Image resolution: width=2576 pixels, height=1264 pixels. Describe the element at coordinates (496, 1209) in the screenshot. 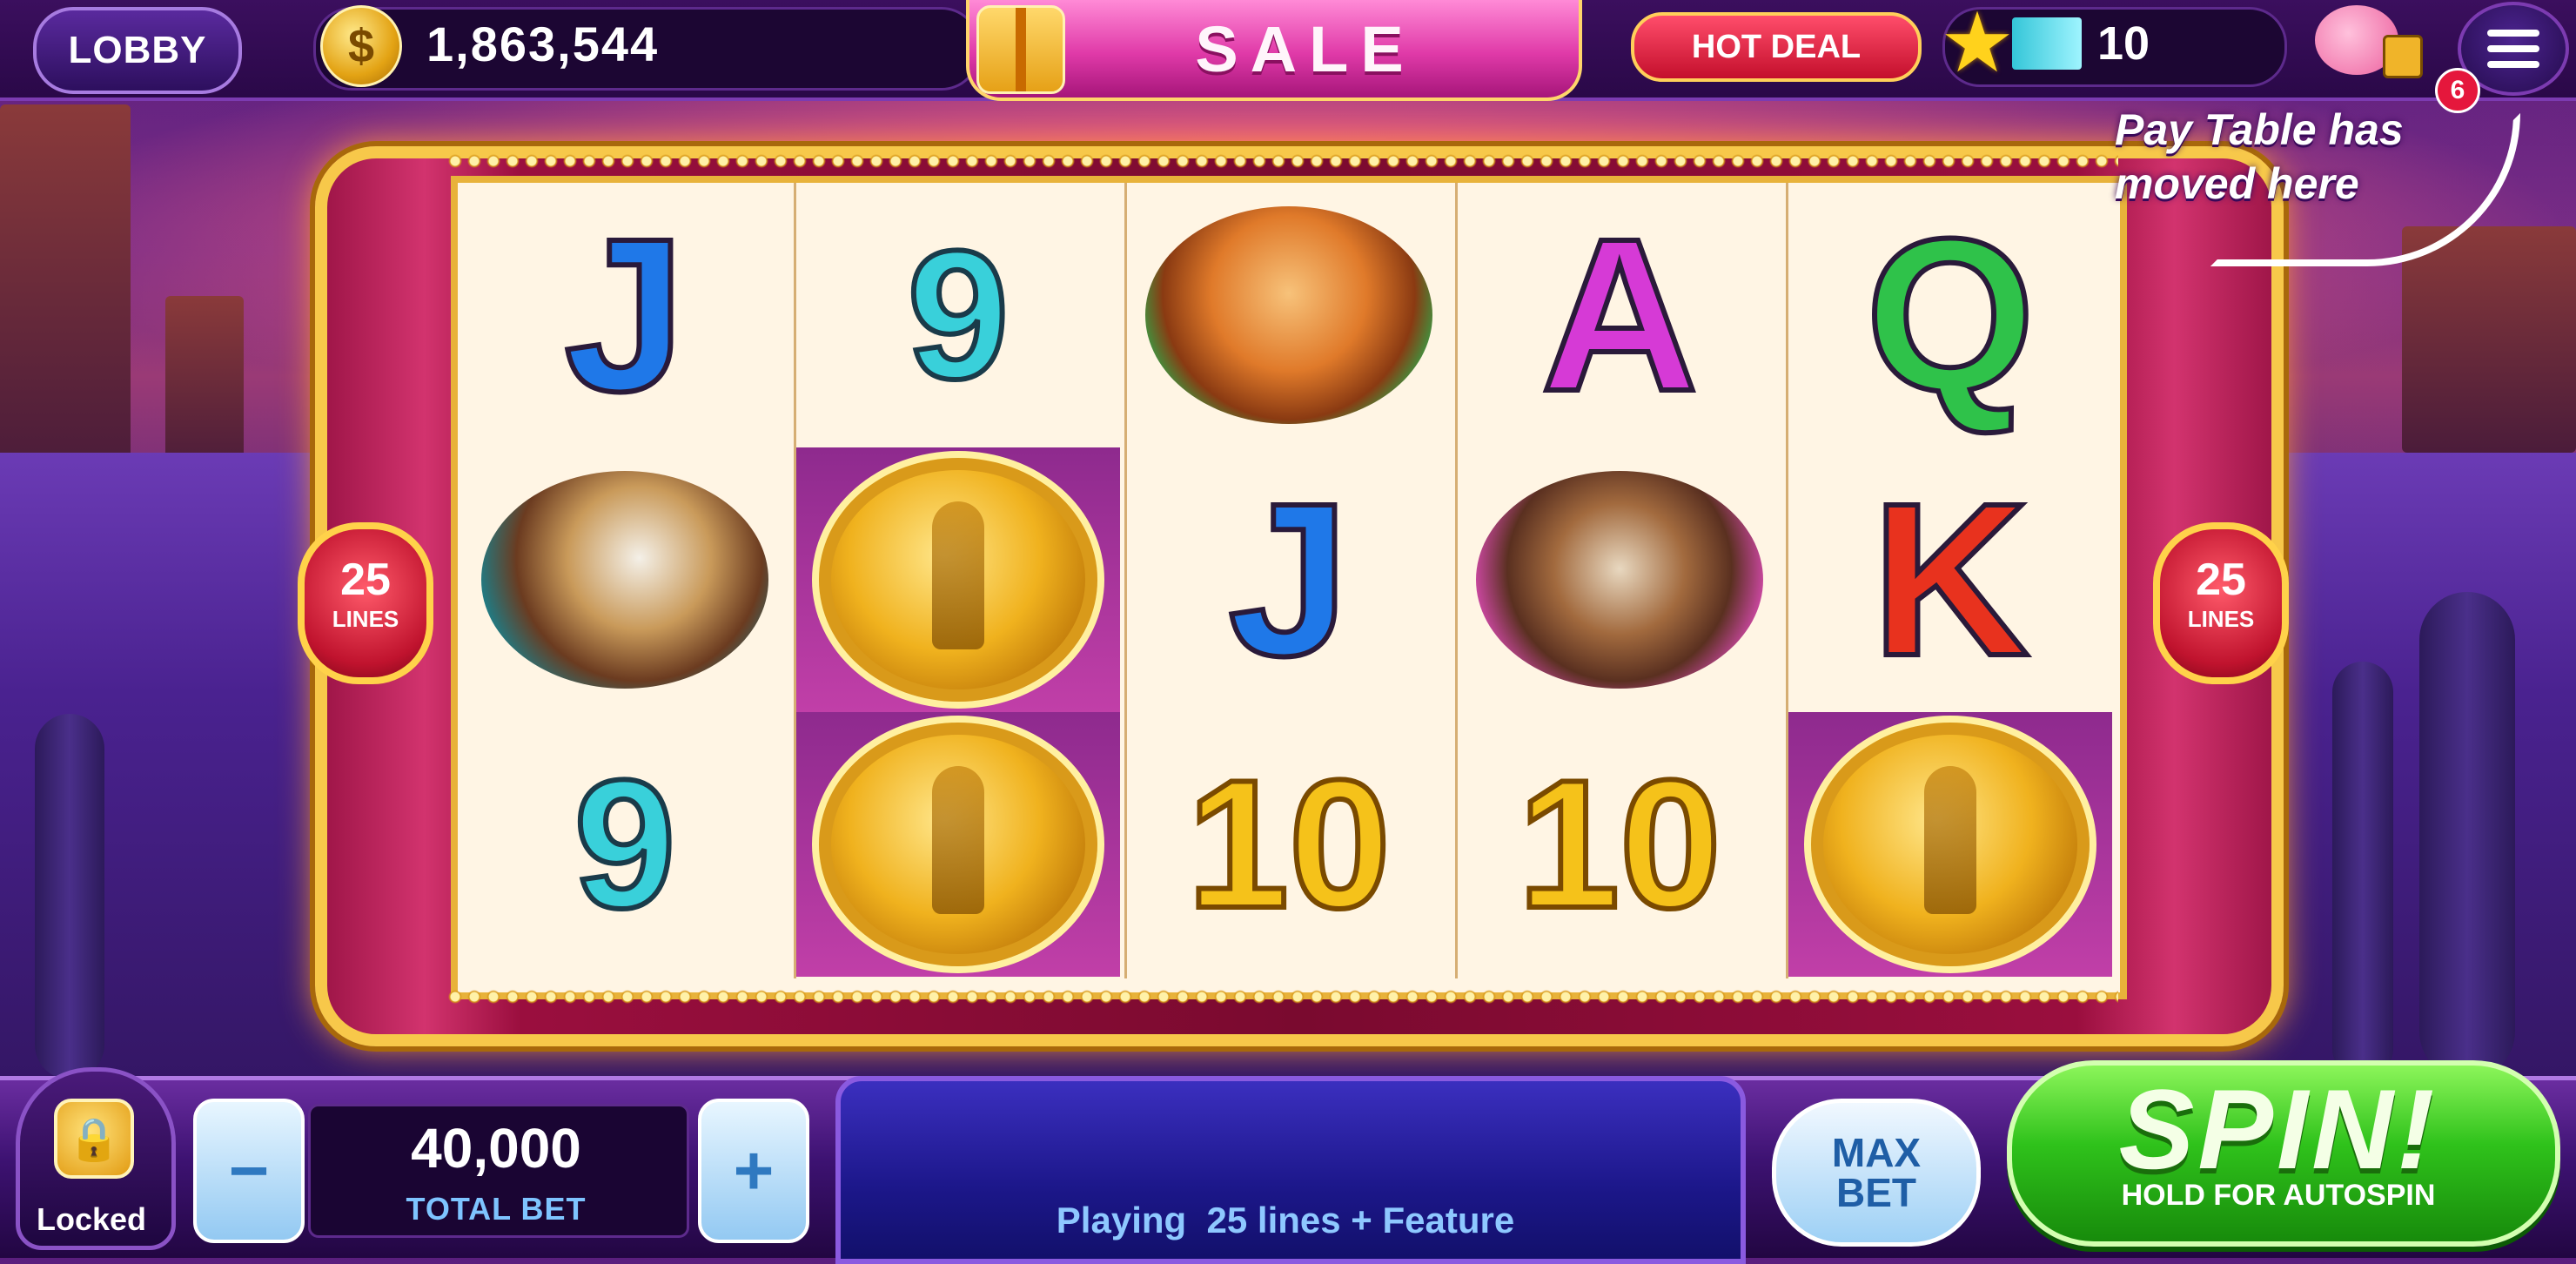

I see `total-bet-label: TOTAL BET` at that location.